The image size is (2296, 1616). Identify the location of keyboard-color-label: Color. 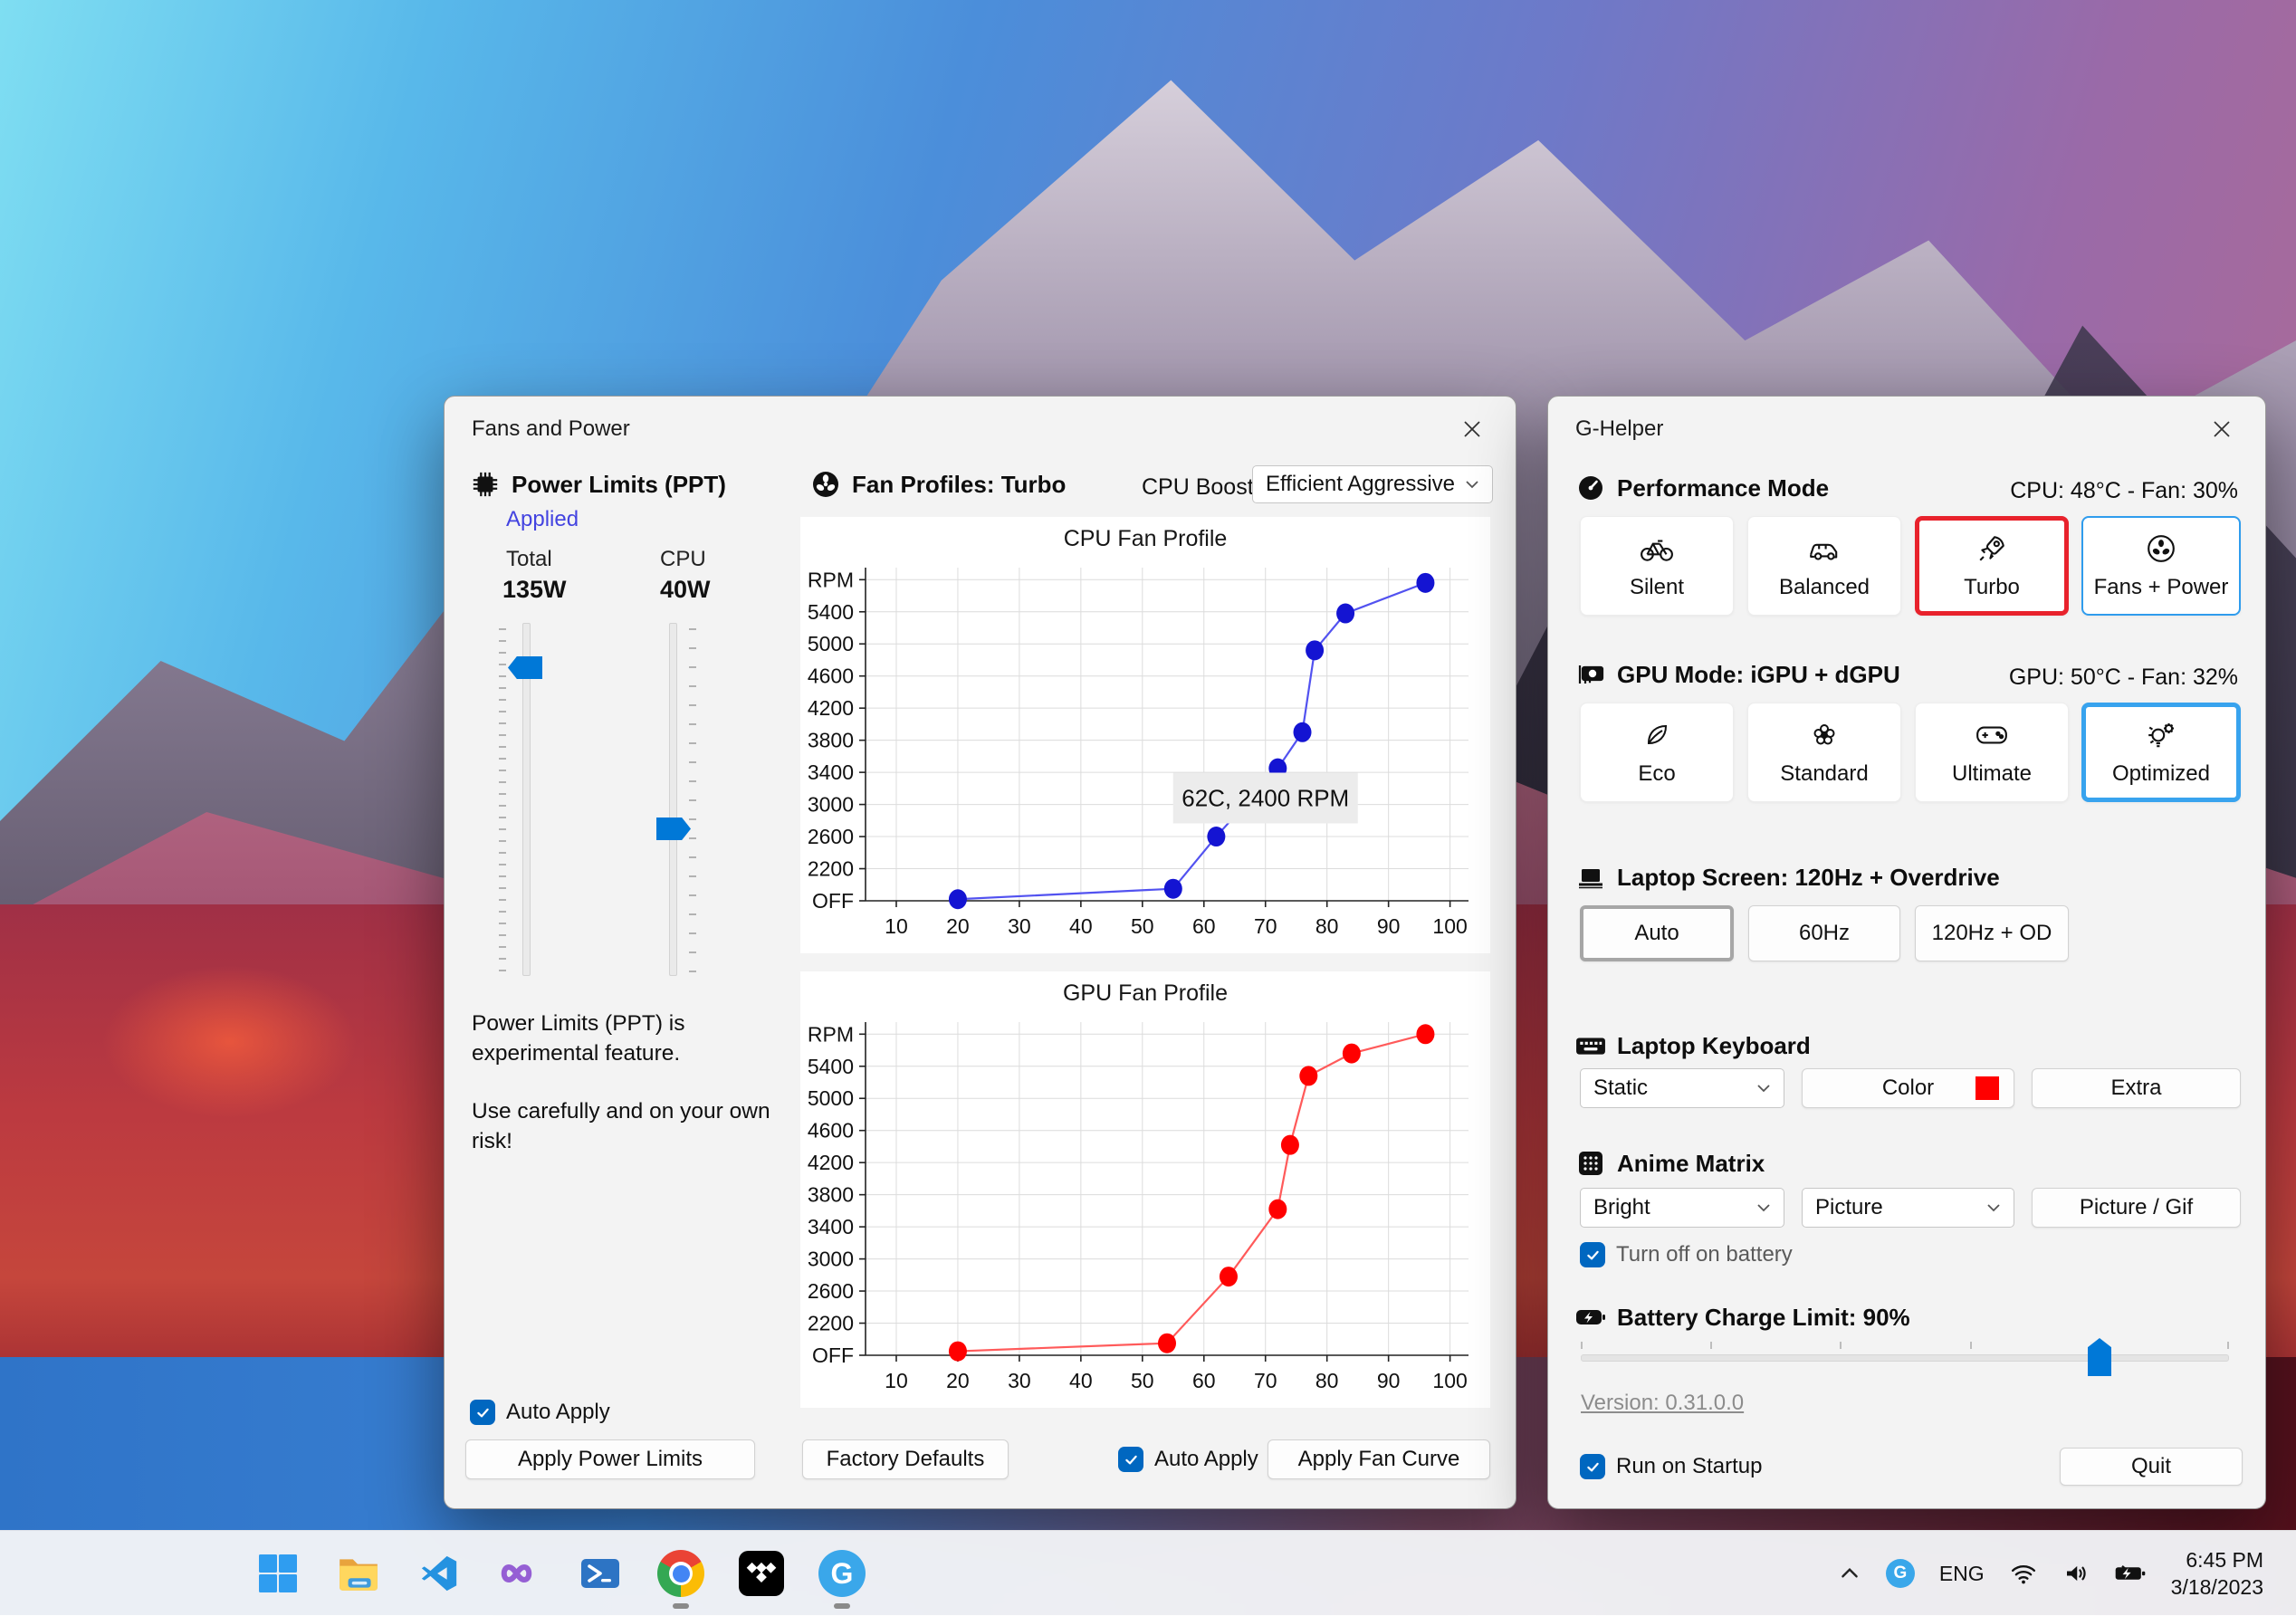
(1908, 1088).